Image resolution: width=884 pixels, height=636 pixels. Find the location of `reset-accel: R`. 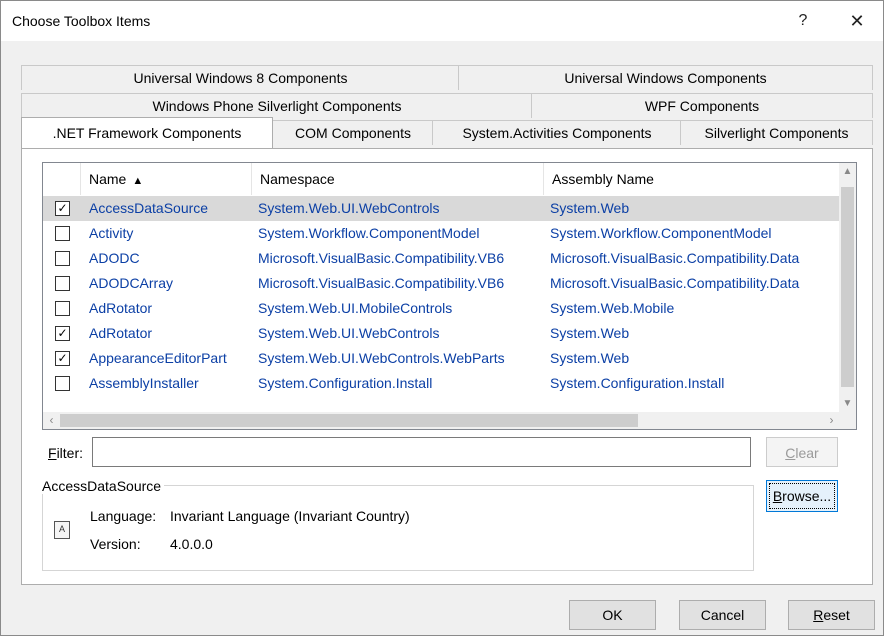

reset-accel: R is located at coordinates (818, 615).